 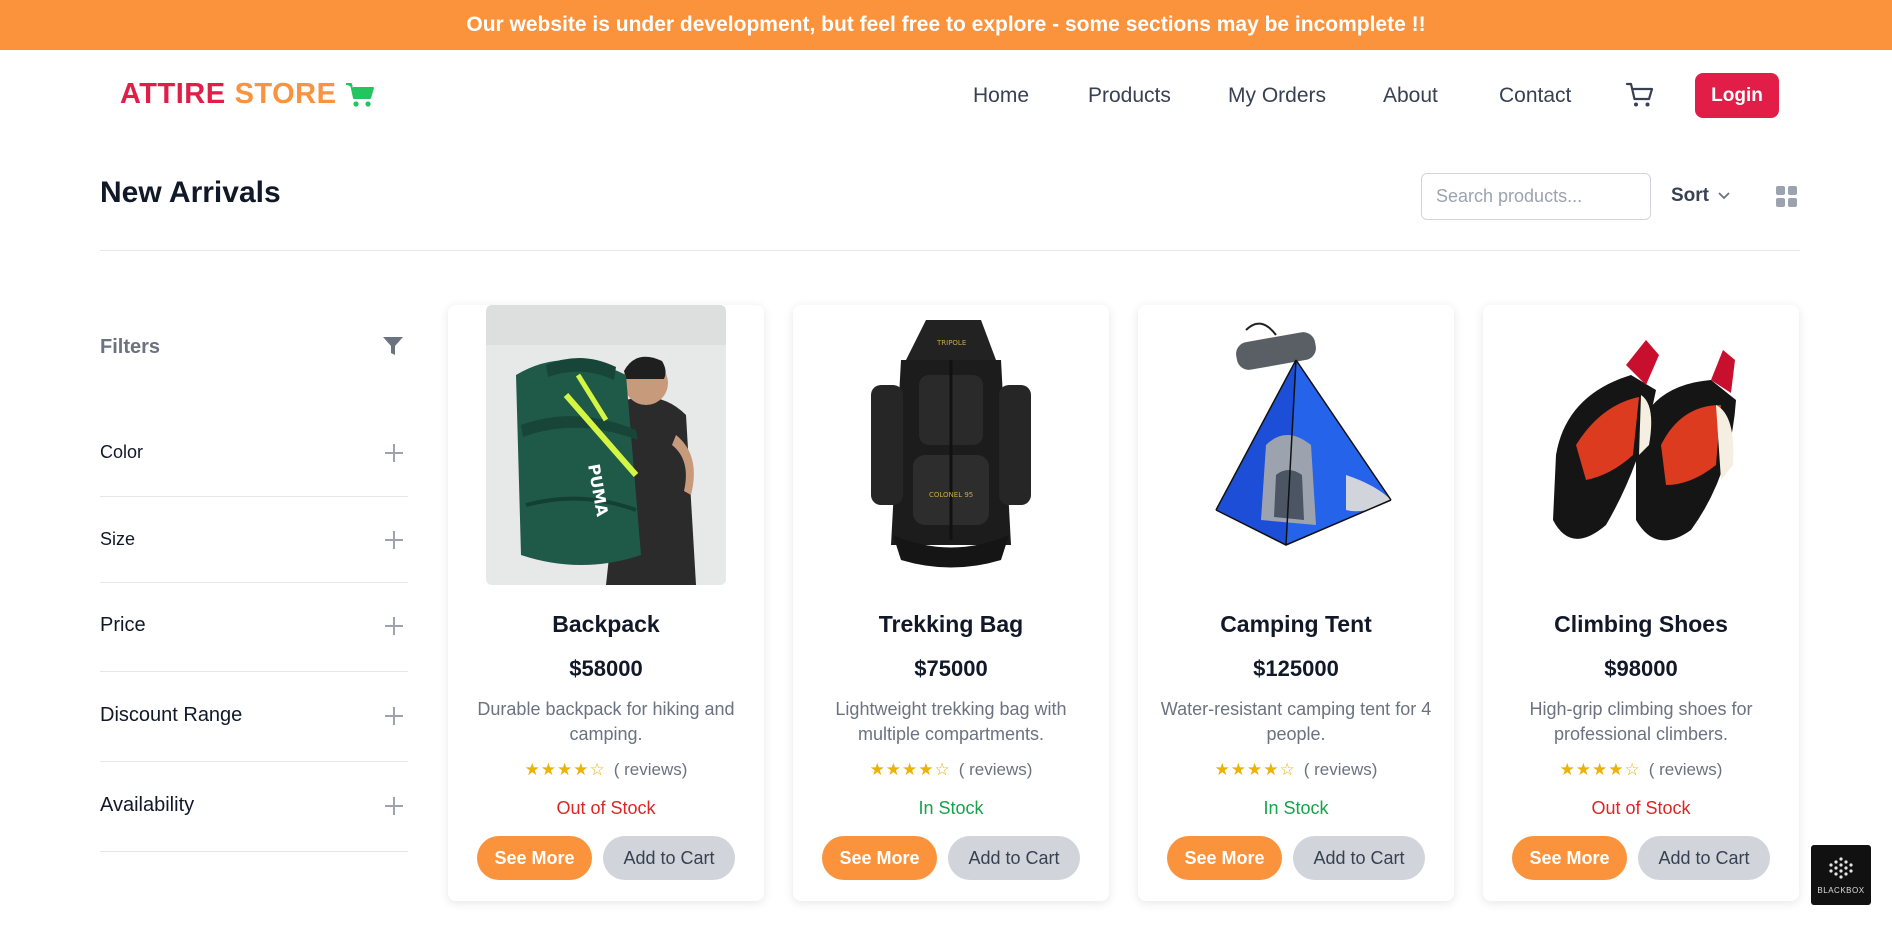 I want to click on svg-text: TRIPOLE, so click(x=951, y=343).